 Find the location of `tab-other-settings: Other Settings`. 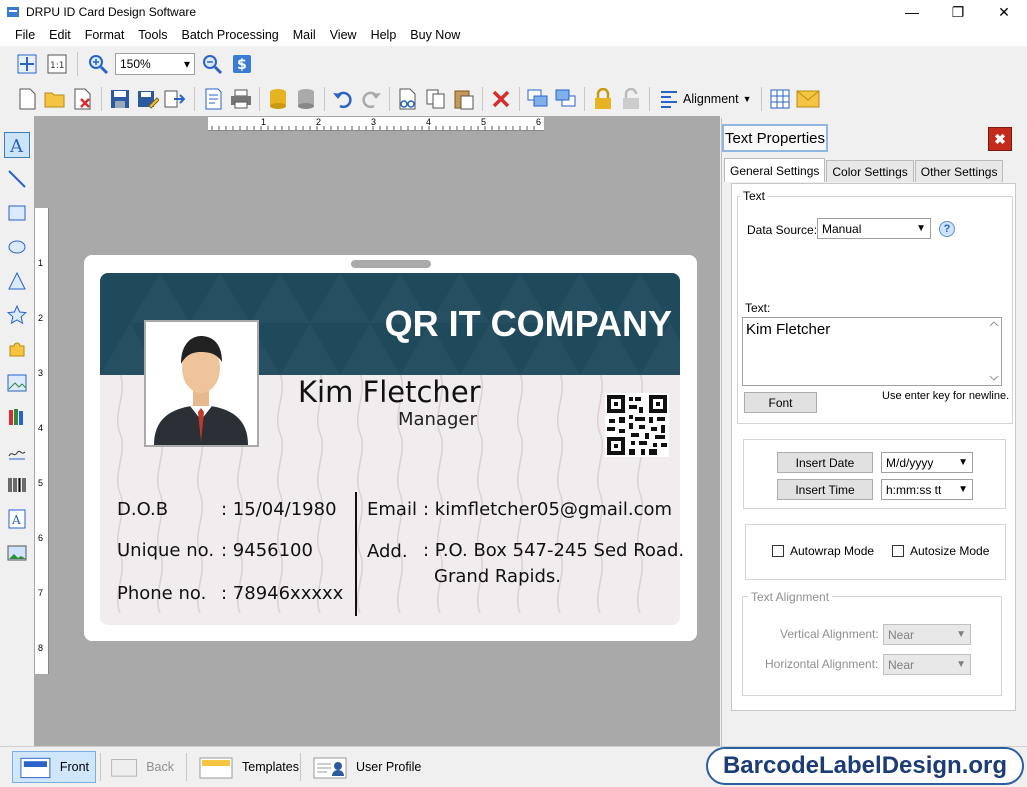

tab-other-settings: Other Settings is located at coordinates (959, 171).